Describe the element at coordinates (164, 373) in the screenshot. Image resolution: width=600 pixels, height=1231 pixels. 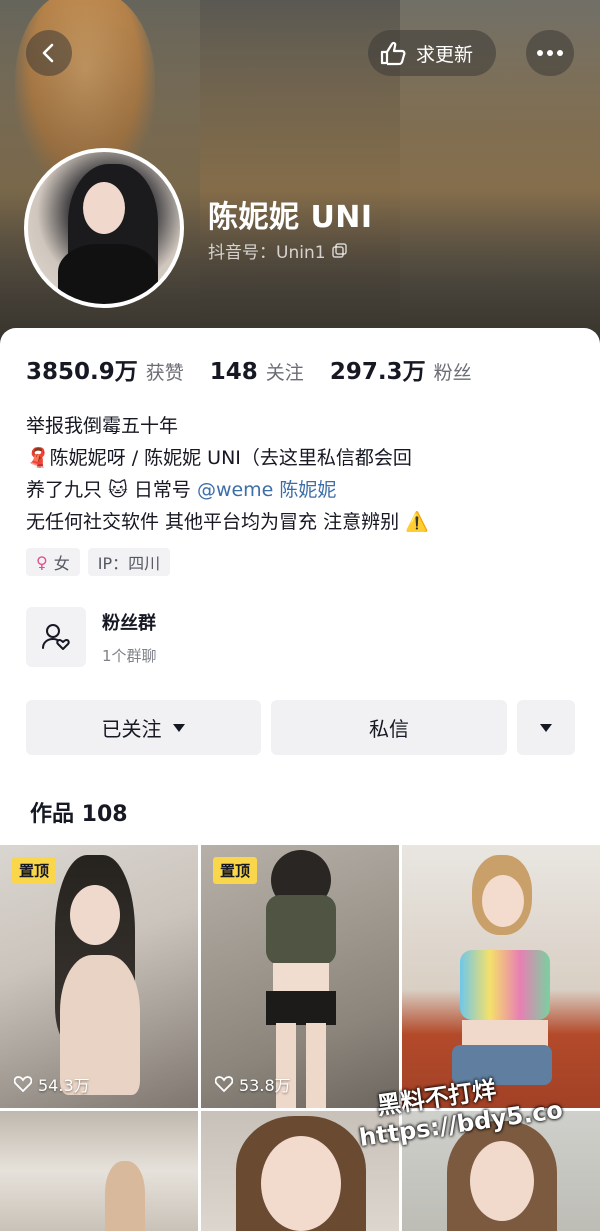
I see `likes-label: 获赞` at that location.